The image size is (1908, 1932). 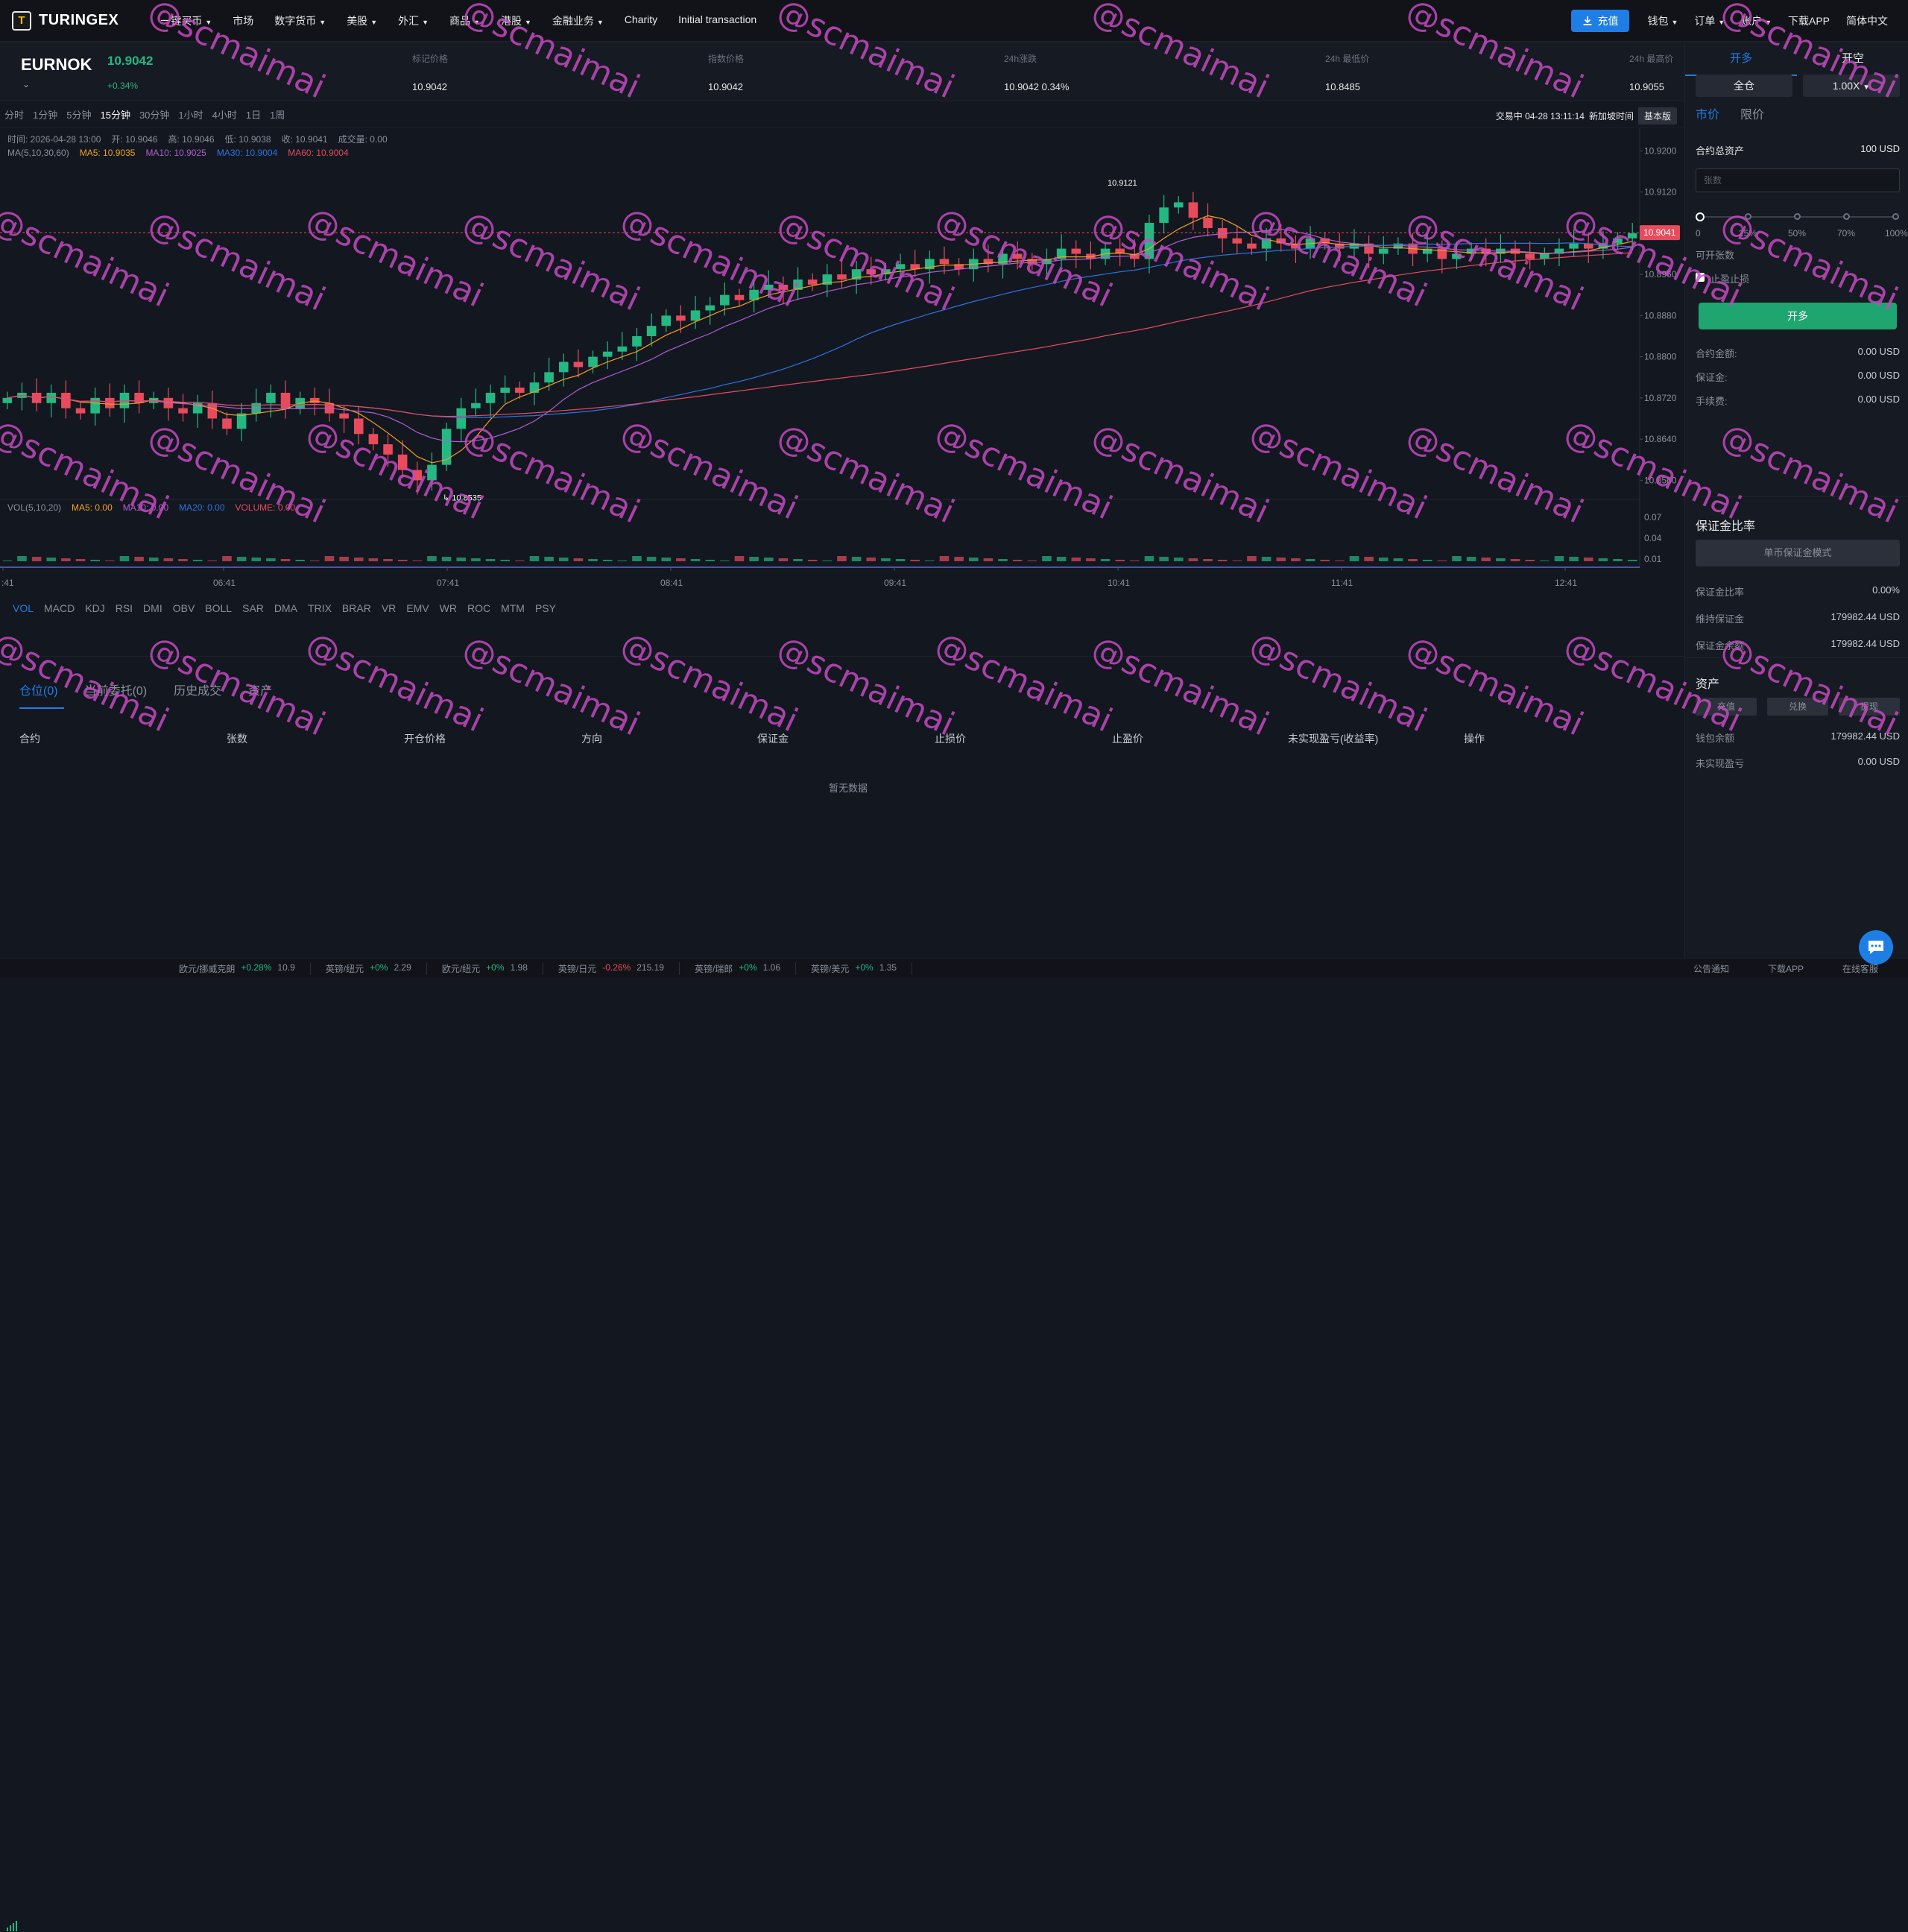 I want to click on deposit-button: 充值, so click(x=1600, y=20).